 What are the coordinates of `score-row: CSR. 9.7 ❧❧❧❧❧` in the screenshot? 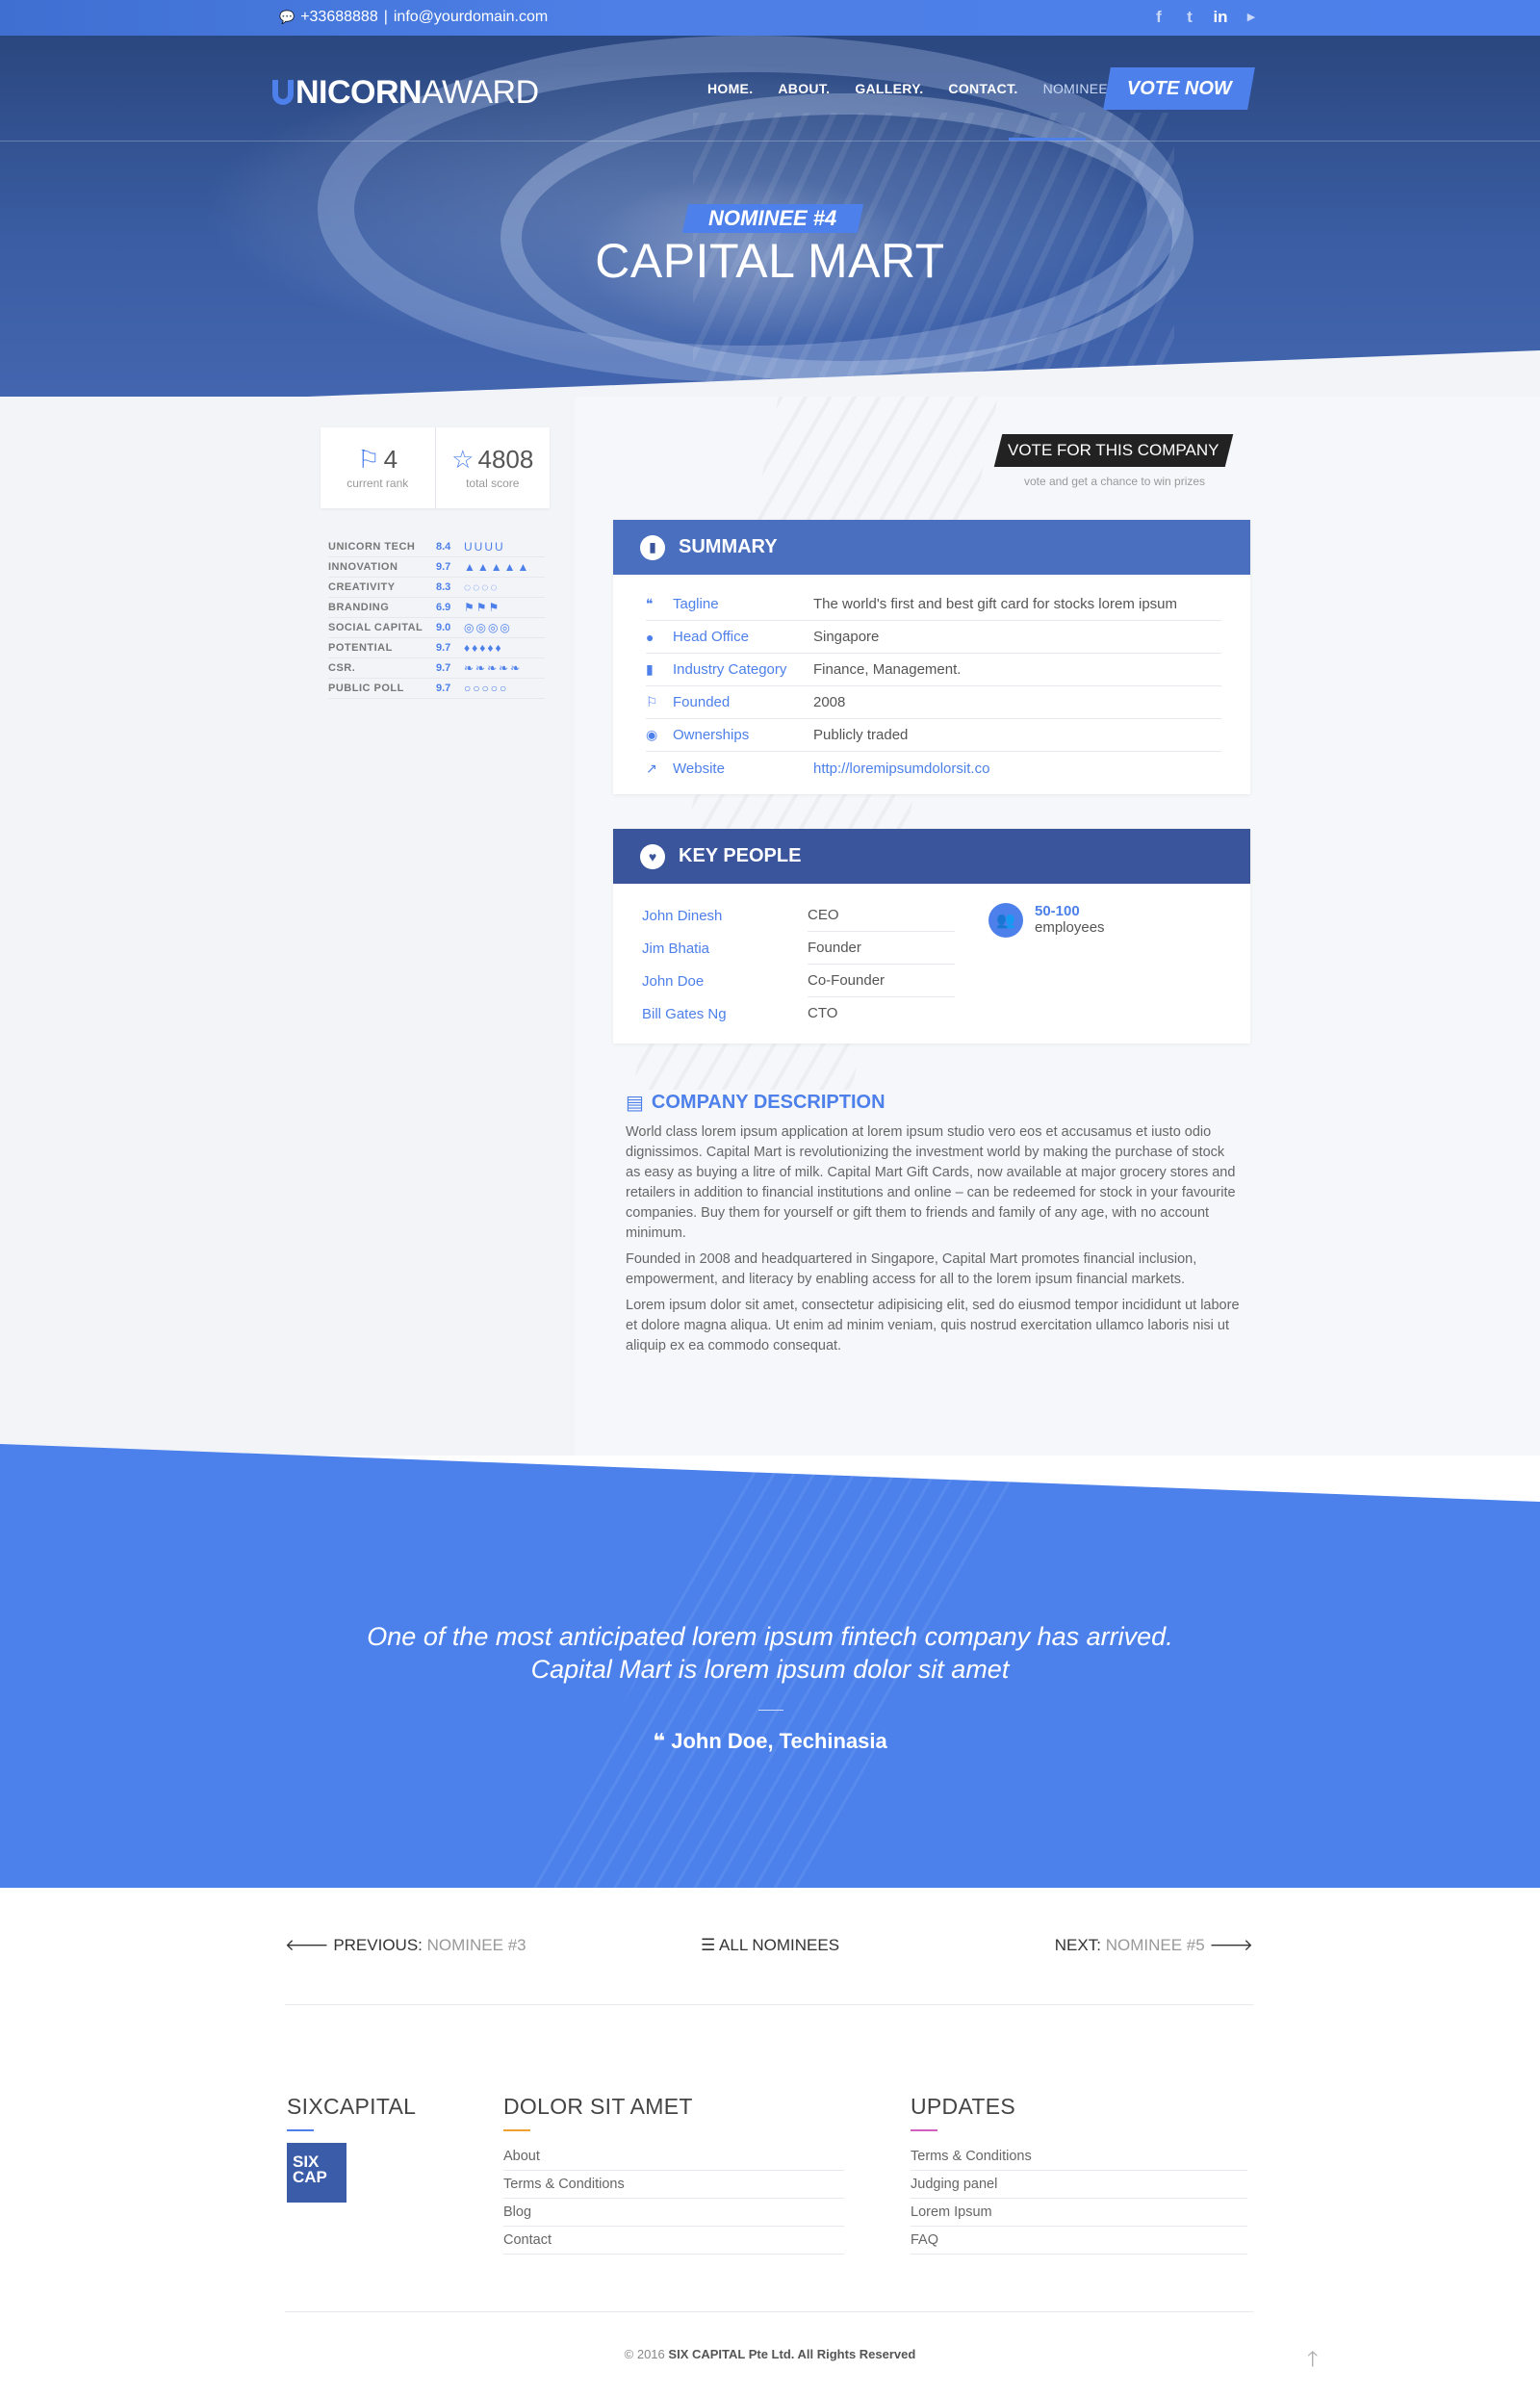 It's located at (436, 668).